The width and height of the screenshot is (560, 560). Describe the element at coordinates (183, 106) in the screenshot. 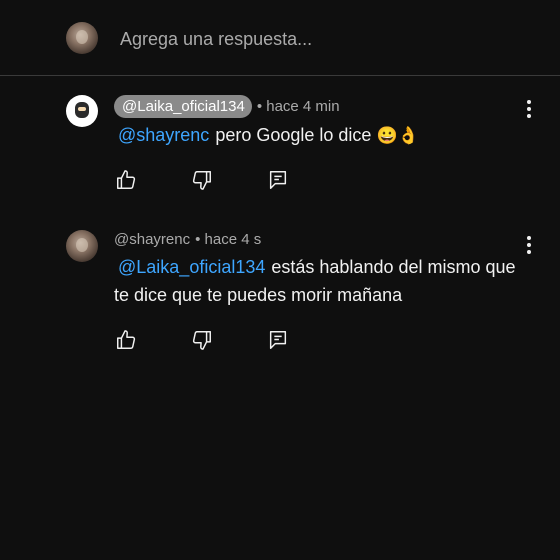

I see `comment-author-handle: @Laika_oficial134` at that location.